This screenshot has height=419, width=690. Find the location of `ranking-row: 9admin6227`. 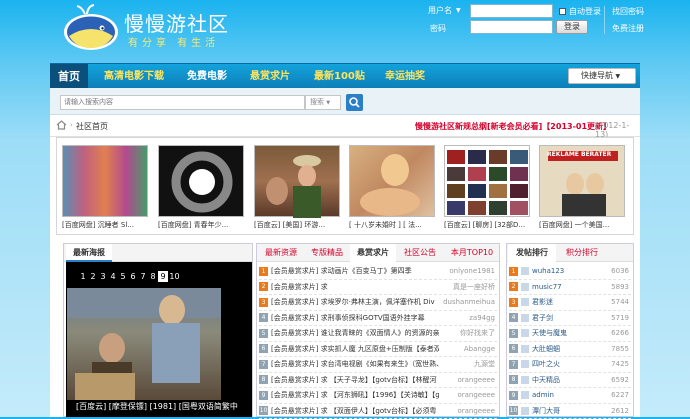

ranking-row: 9admin6227 is located at coordinates (570, 396).